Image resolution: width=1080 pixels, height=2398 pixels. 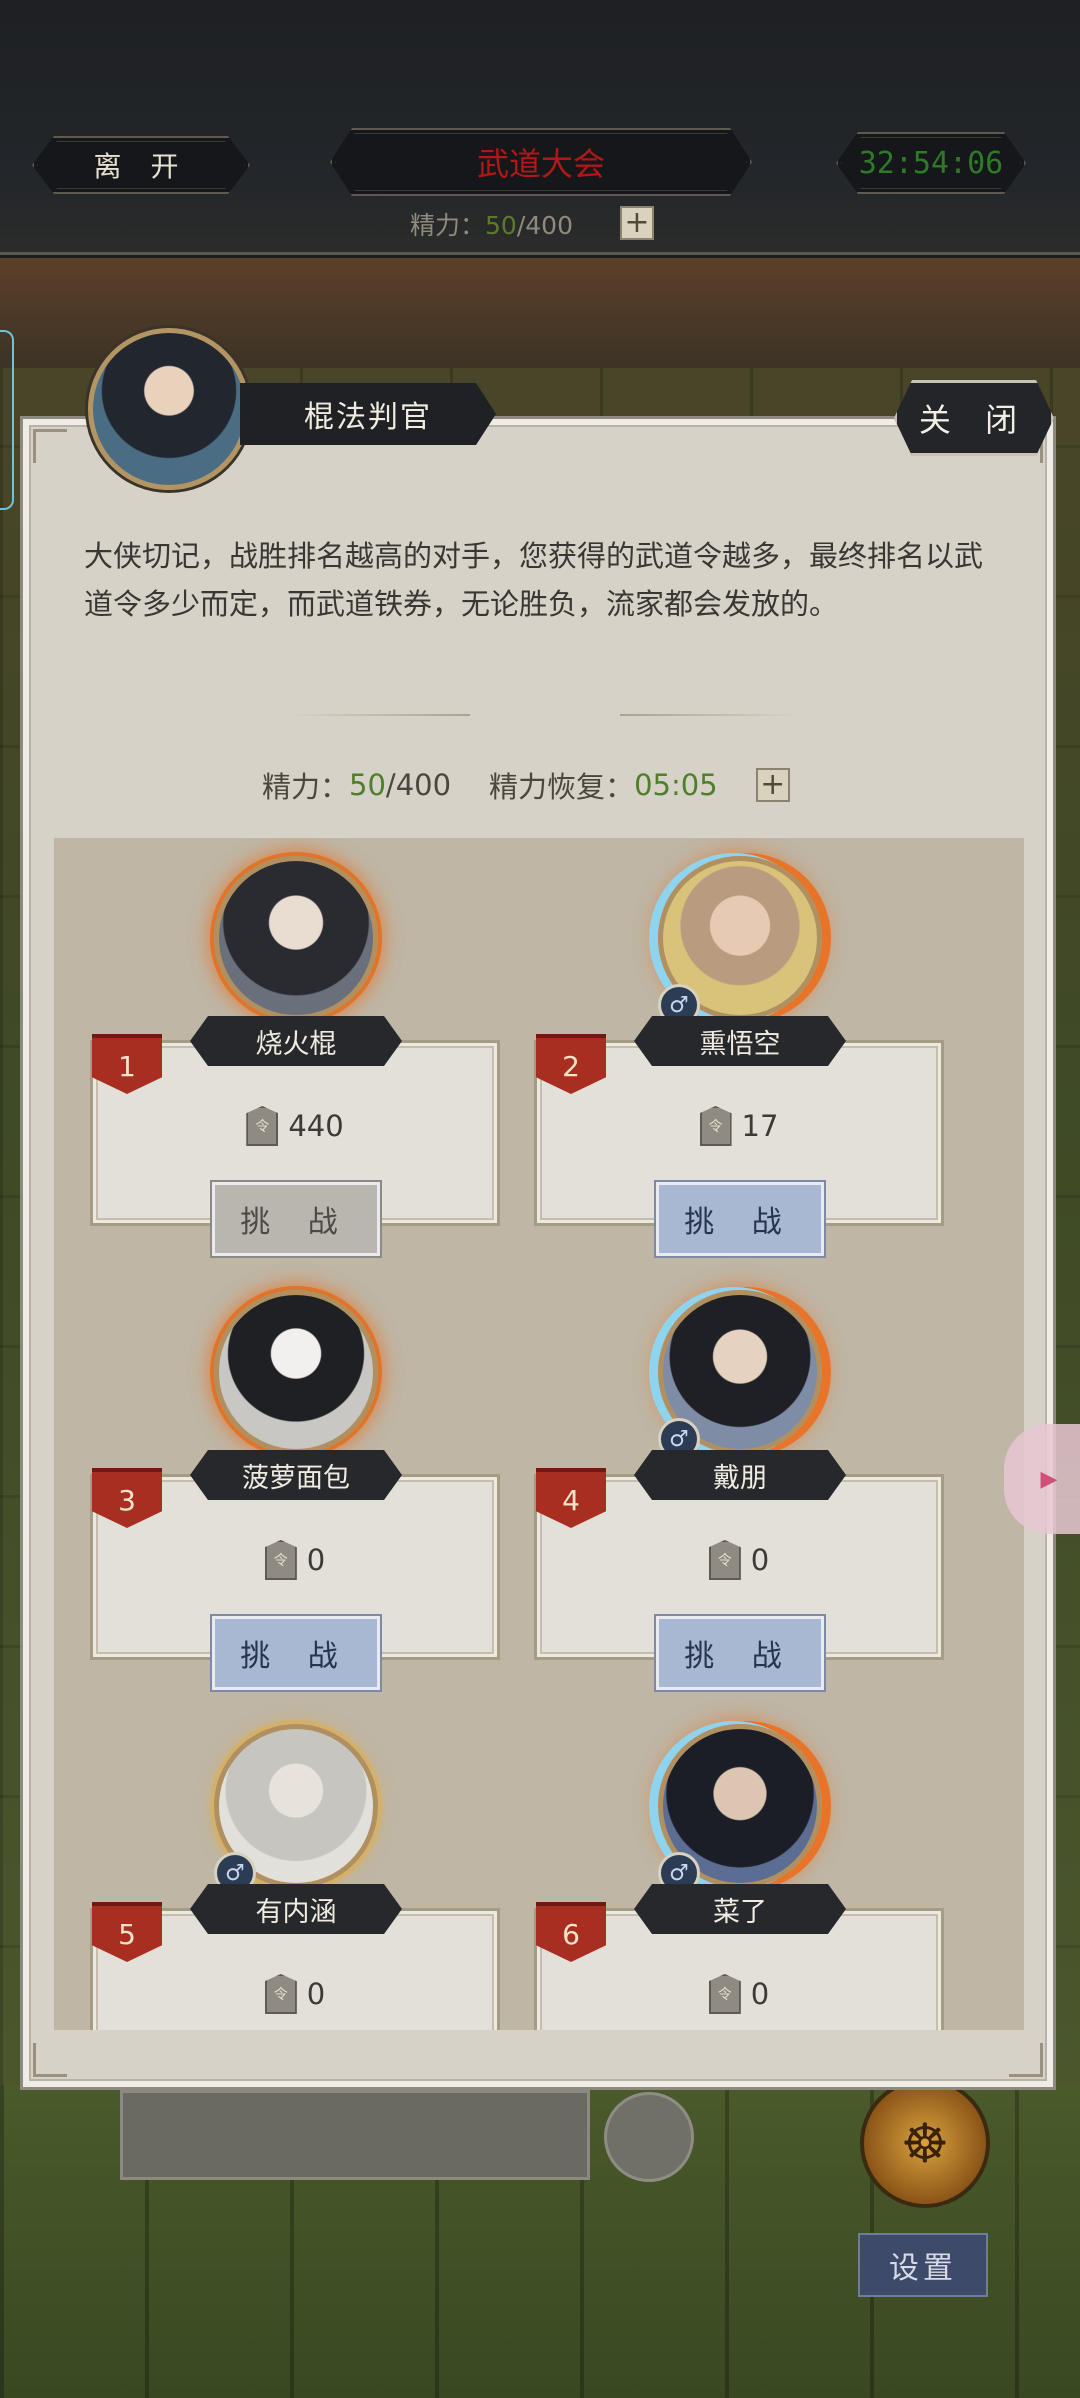 I want to click on floating-bilibili-button: ▶, so click(x=1042, y=1479).